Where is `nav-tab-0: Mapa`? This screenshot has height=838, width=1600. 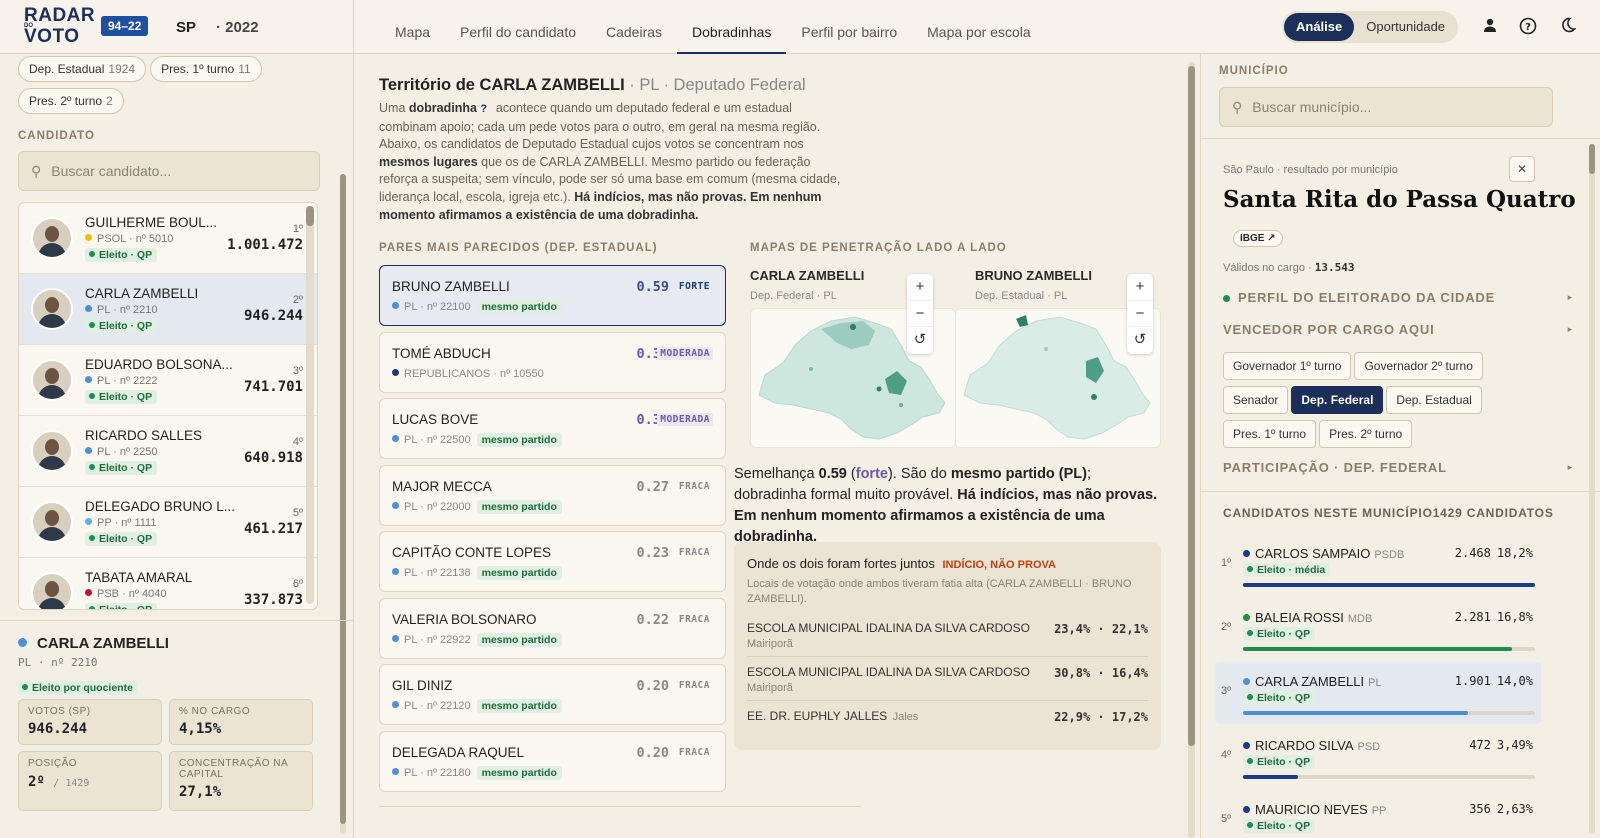
nav-tab-0: Mapa is located at coordinates (412, 27).